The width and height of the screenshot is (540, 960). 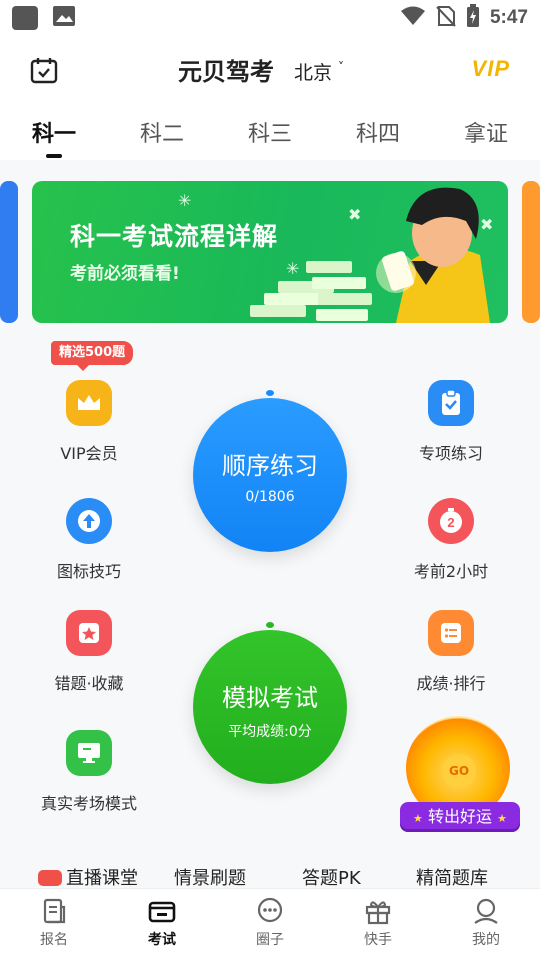 What do you see at coordinates (508, 17) in the screenshot?
I see `clock: 5:47` at bounding box center [508, 17].